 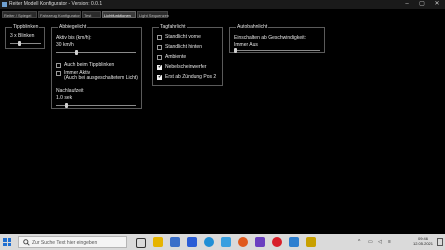 What do you see at coordinates (407, 4) in the screenshot?
I see `minimize-icon: –` at bounding box center [407, 4].